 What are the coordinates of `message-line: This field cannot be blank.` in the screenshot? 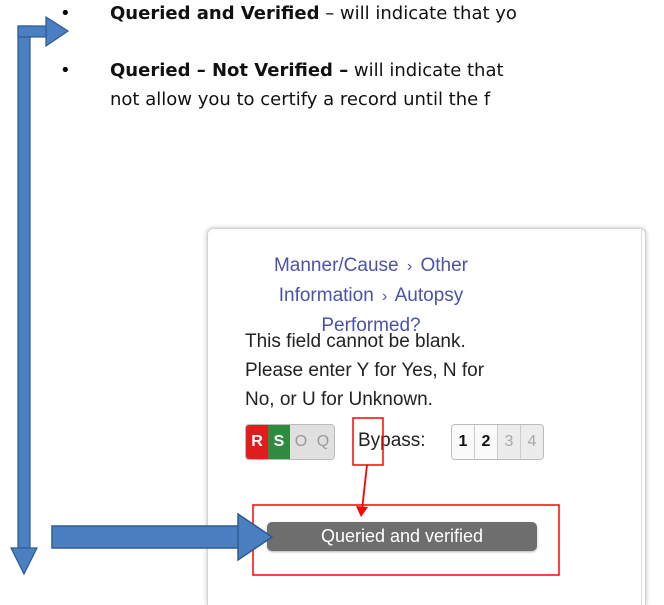 It's located at (355, 341).